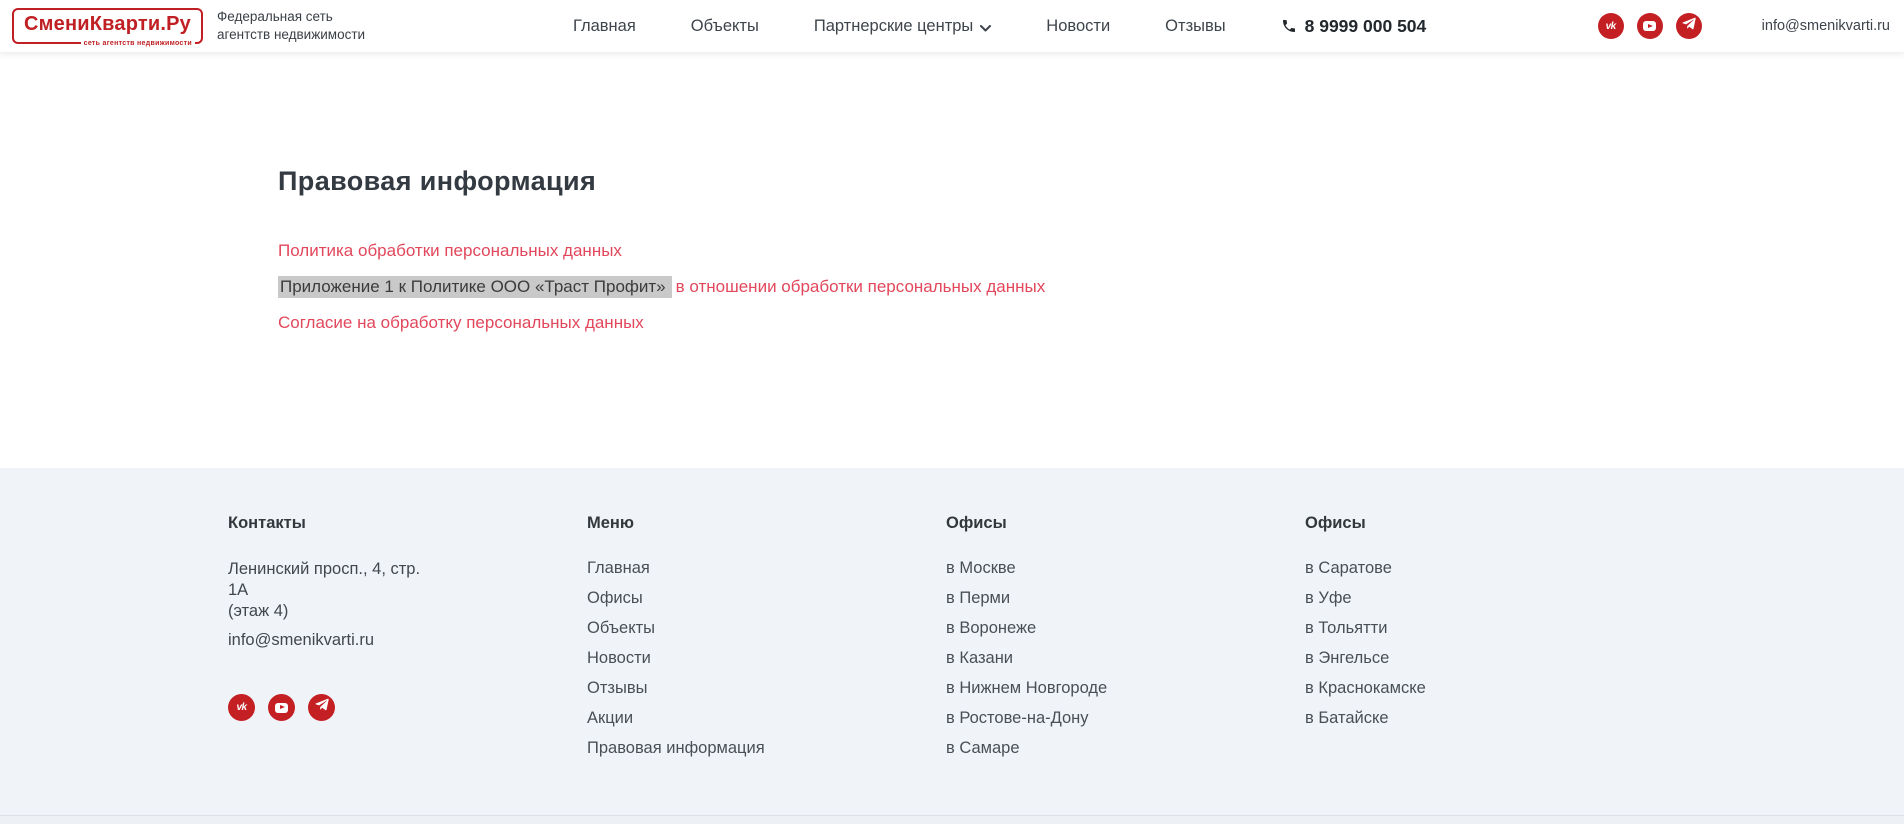  I want to click on page-title: Правовая информация, so click(437, 181).